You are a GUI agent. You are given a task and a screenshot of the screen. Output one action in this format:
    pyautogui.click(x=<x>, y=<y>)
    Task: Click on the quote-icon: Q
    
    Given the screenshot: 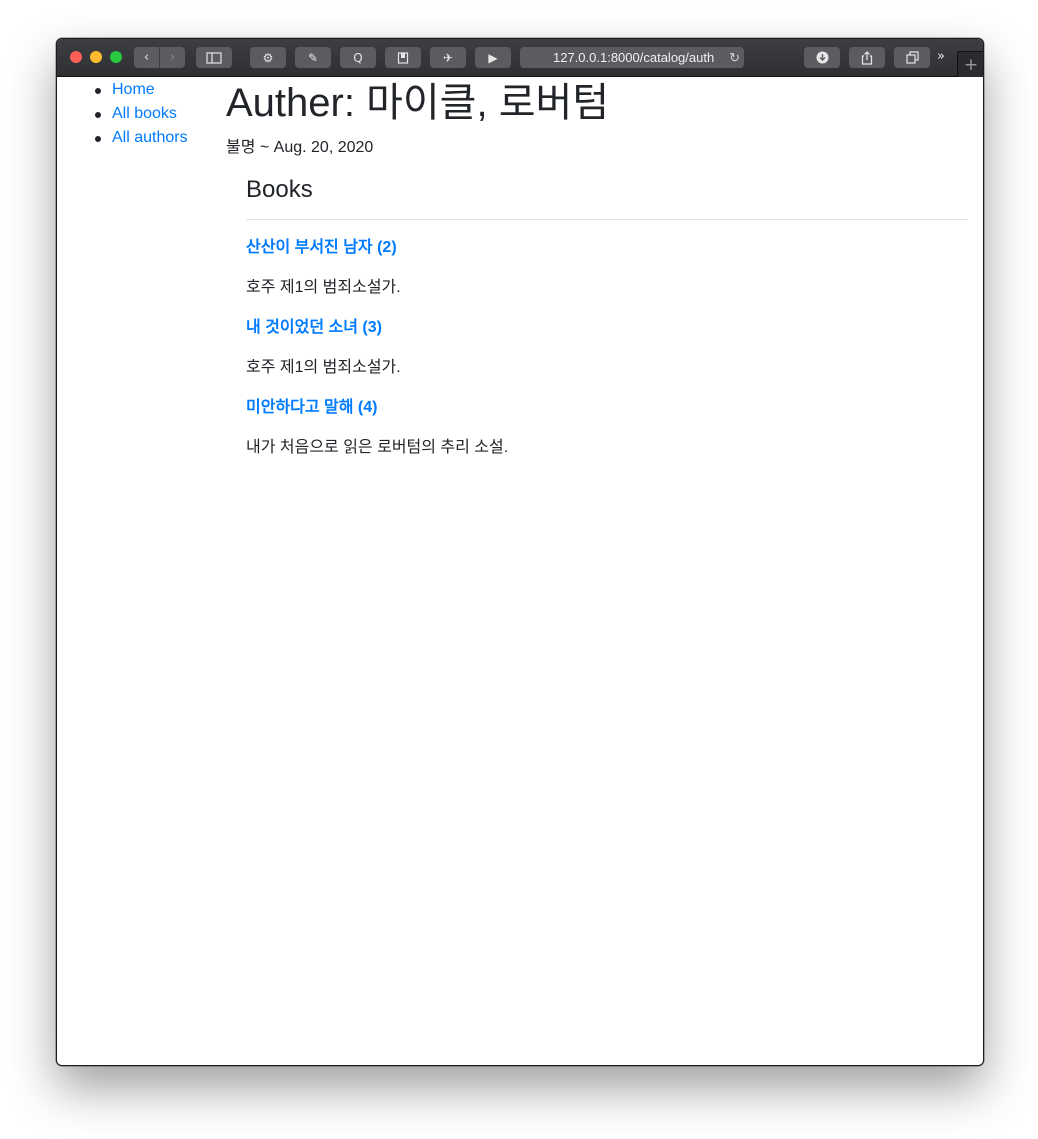 What is the action you would take?
    pyautogui.click(x=358, y=57)
    